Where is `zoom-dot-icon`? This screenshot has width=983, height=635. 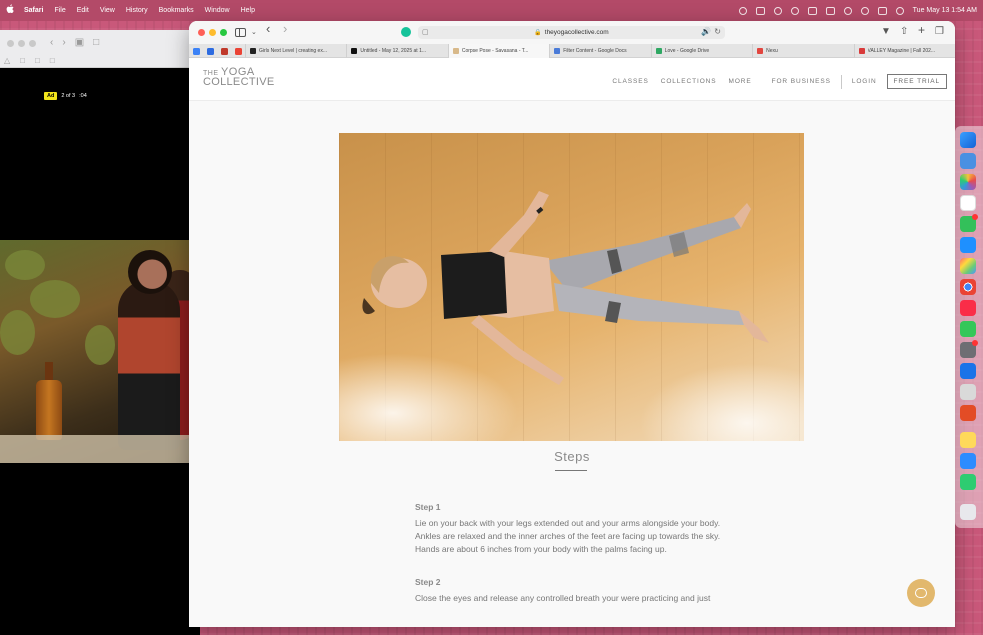
zoom-dot-icon is located at coordinates (32, 43).